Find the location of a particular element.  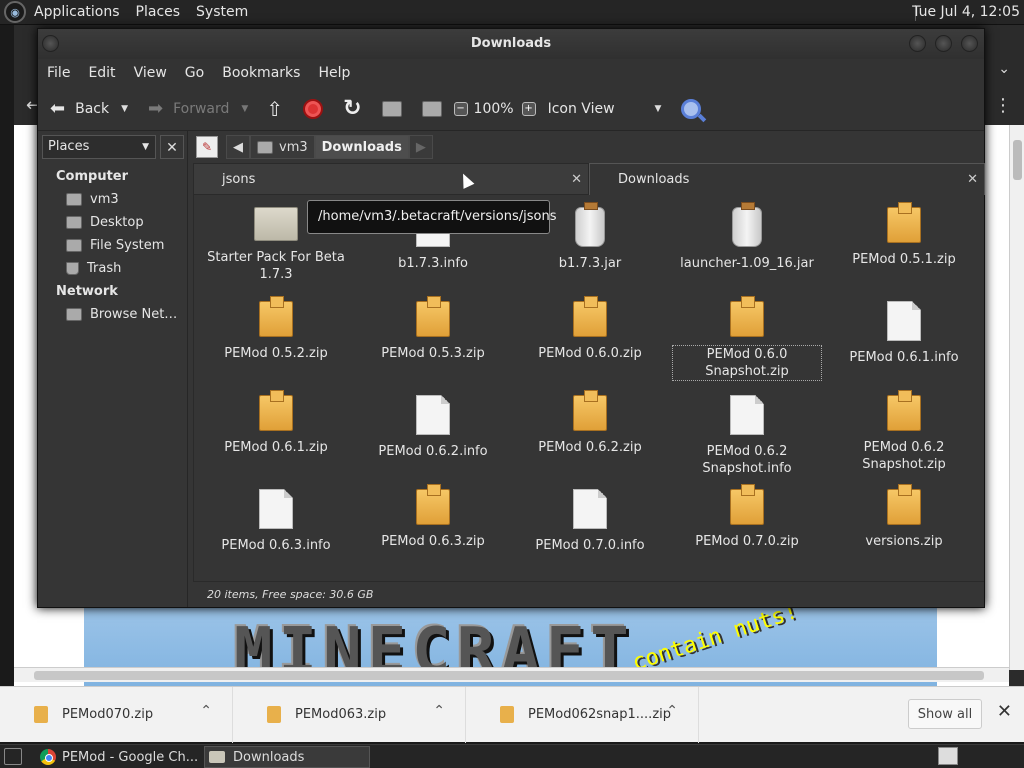

zoom-in-button: + is located at coordinates (531, 109).